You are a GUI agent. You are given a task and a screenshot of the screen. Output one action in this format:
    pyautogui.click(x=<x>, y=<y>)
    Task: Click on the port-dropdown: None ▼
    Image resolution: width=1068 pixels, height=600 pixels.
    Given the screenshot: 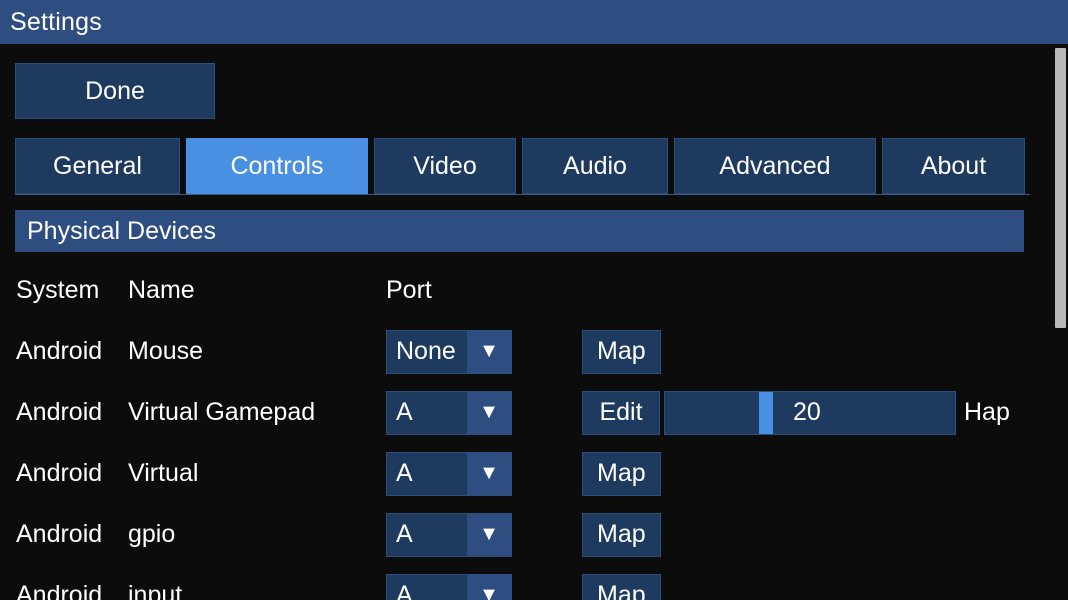 What is the action you would take?
    pyautogui.click(x=449, y=351)
    